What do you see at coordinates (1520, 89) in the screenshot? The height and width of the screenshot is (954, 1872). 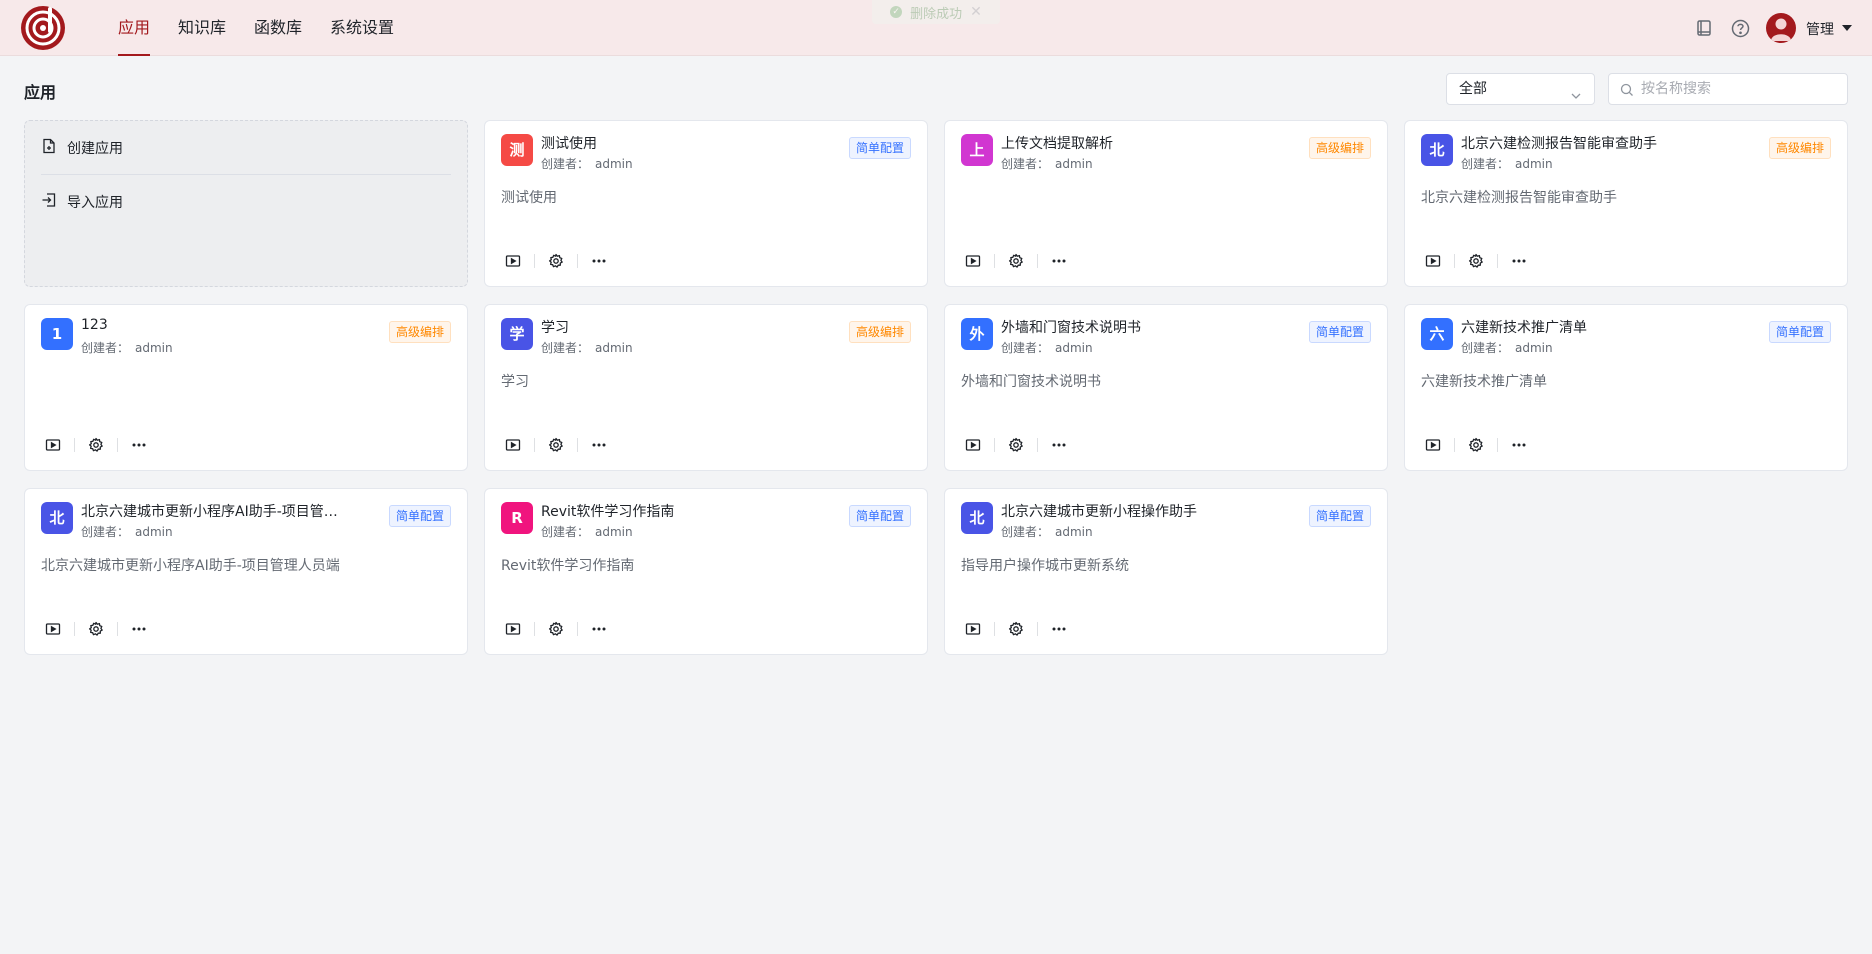 I see `type-filter-select: 全部` at bounding box center [1520, 89].